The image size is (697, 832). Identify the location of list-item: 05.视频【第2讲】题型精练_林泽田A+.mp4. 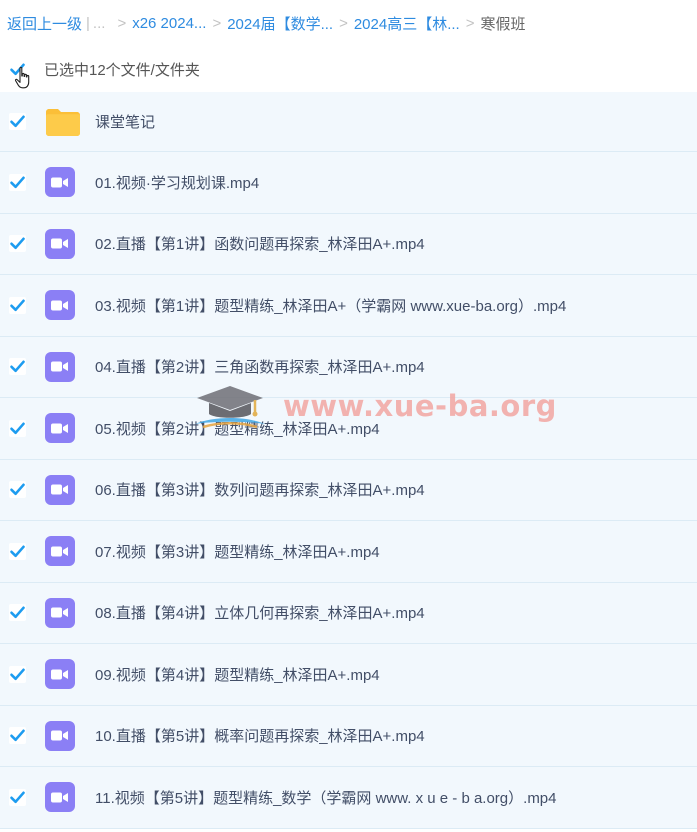
(348, 429).